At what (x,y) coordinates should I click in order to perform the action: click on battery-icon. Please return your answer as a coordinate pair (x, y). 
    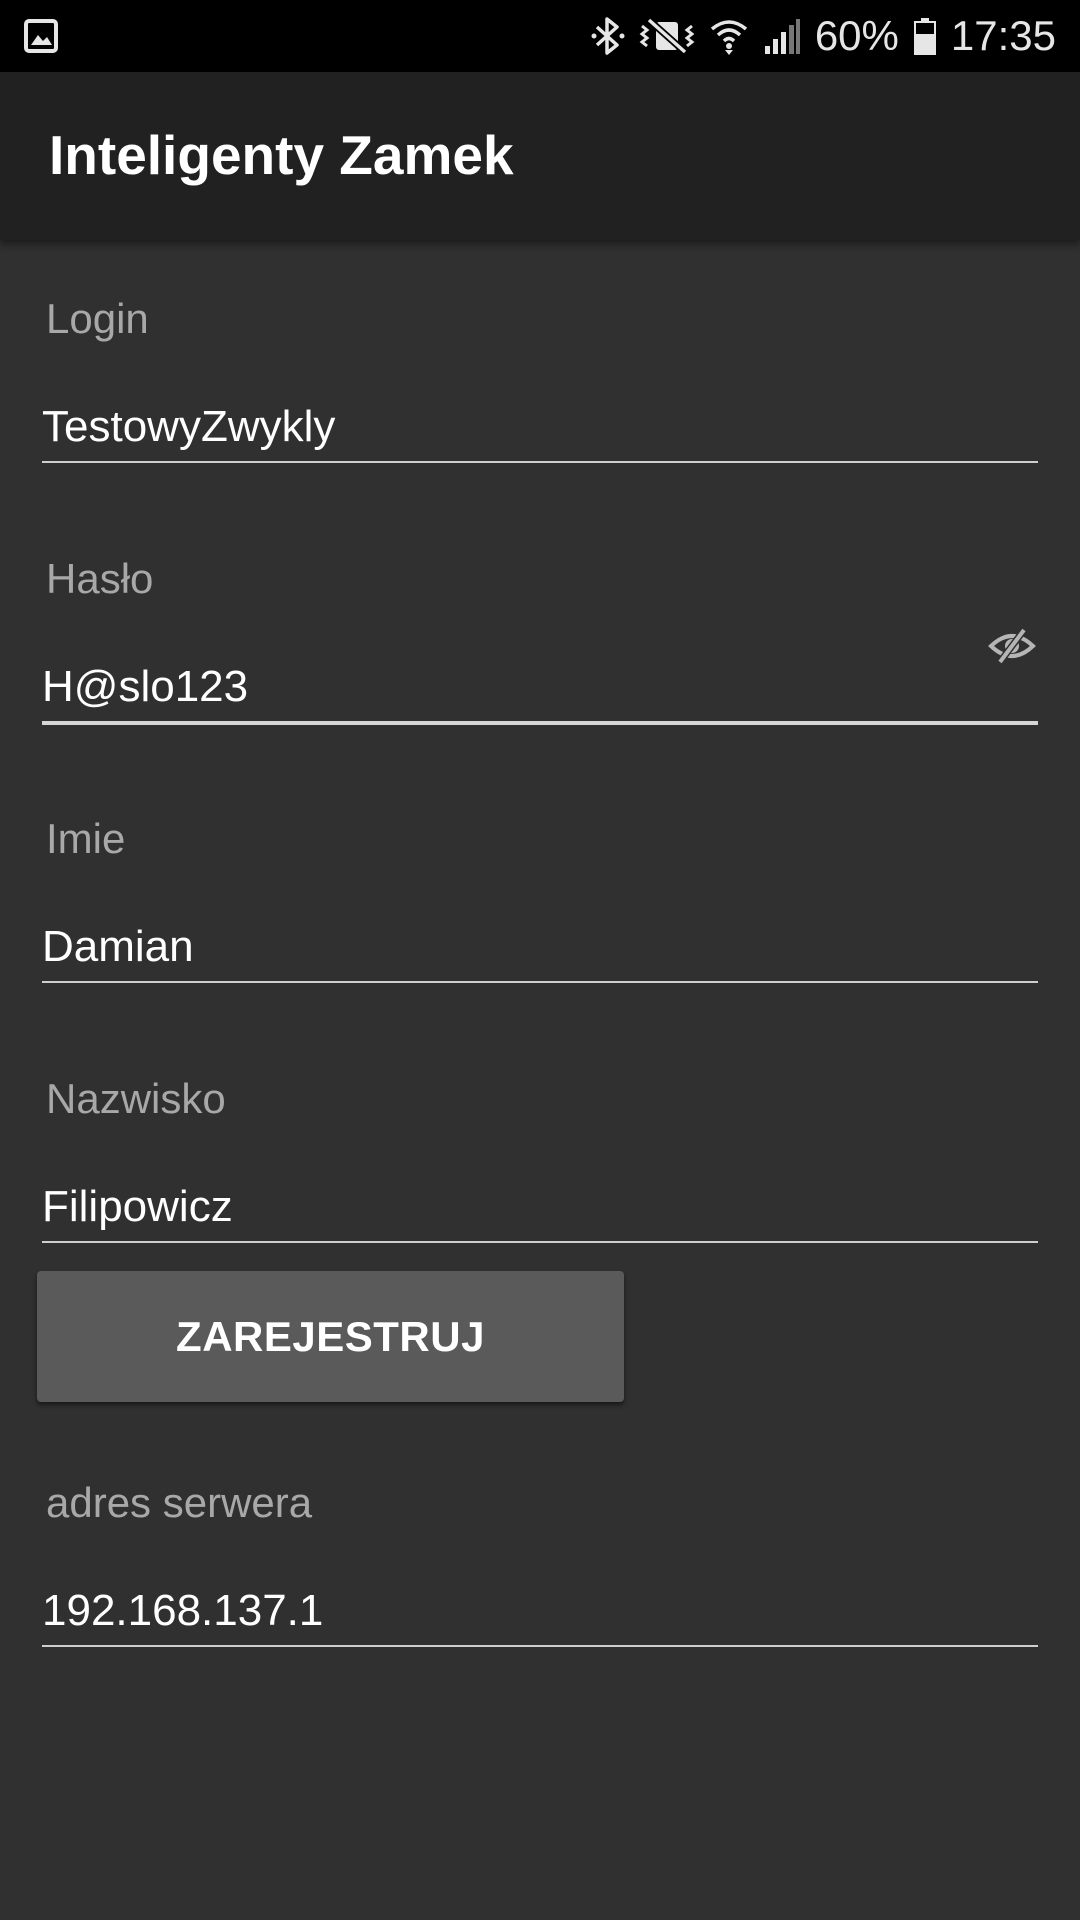
    Looking at the image, I should click on (924, 36).